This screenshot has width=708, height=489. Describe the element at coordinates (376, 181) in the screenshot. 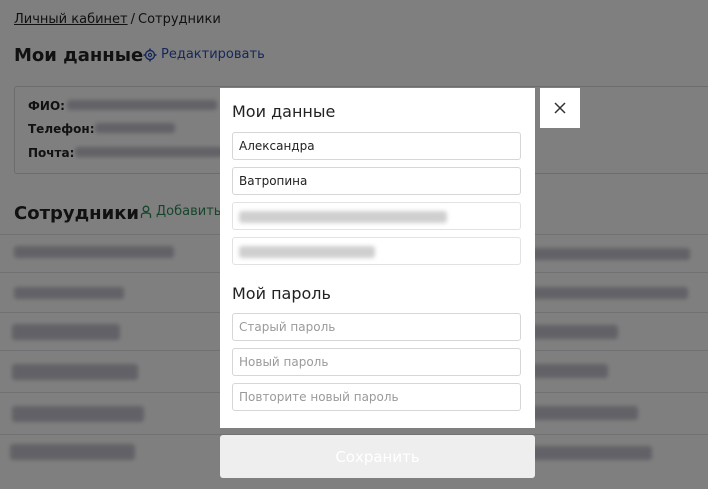

I see `last-name-field` at that location.